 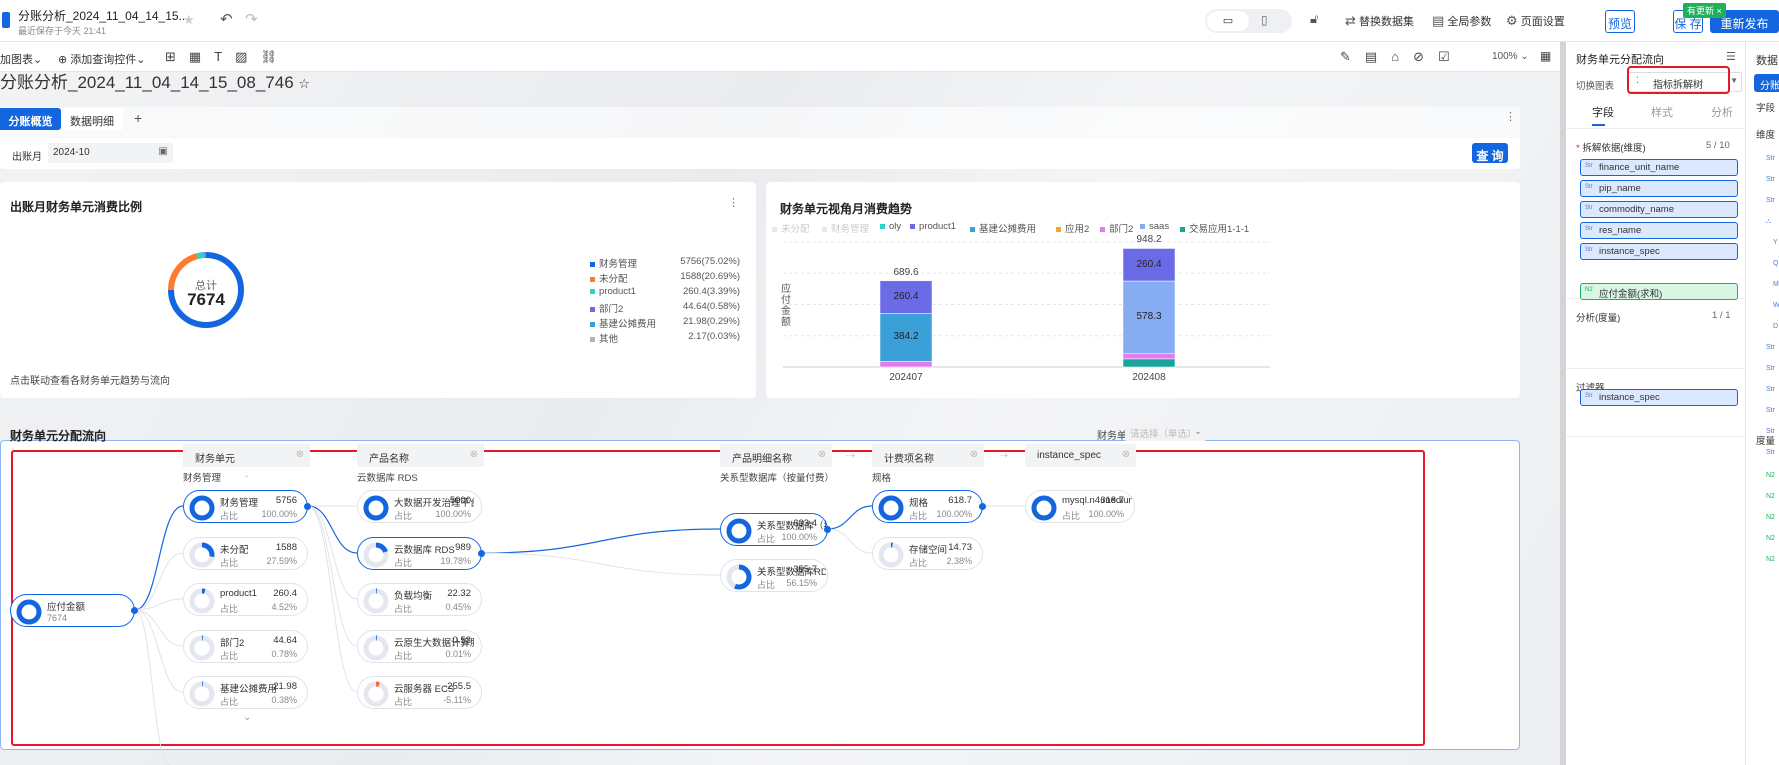 I want to click on update-badge: 有更新 ×, so click(x=1704, y=10).